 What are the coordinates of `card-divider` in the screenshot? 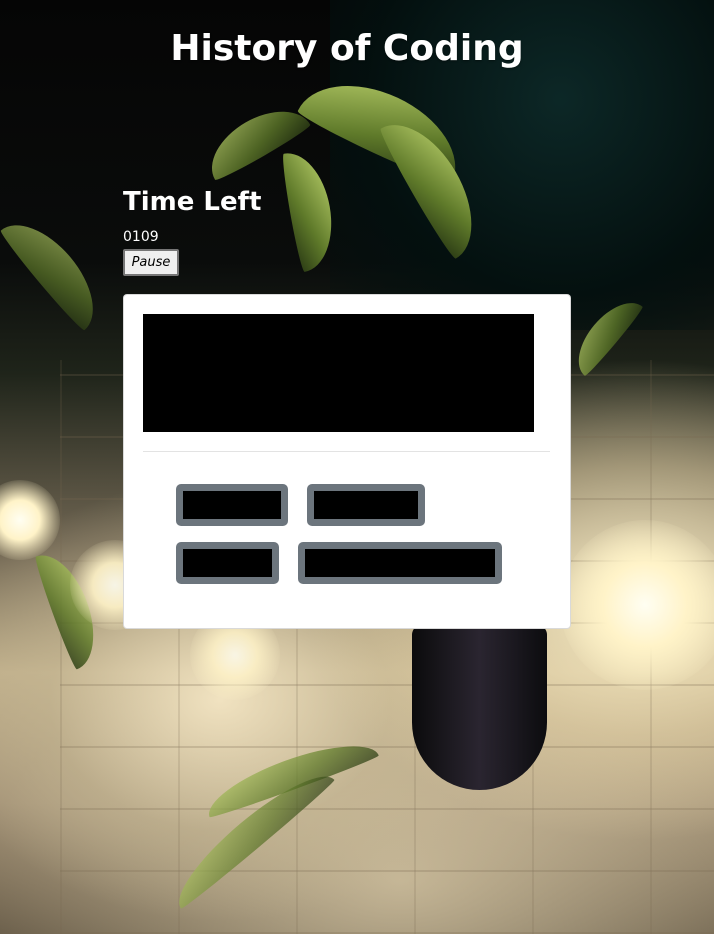 It's located at (346, 451).